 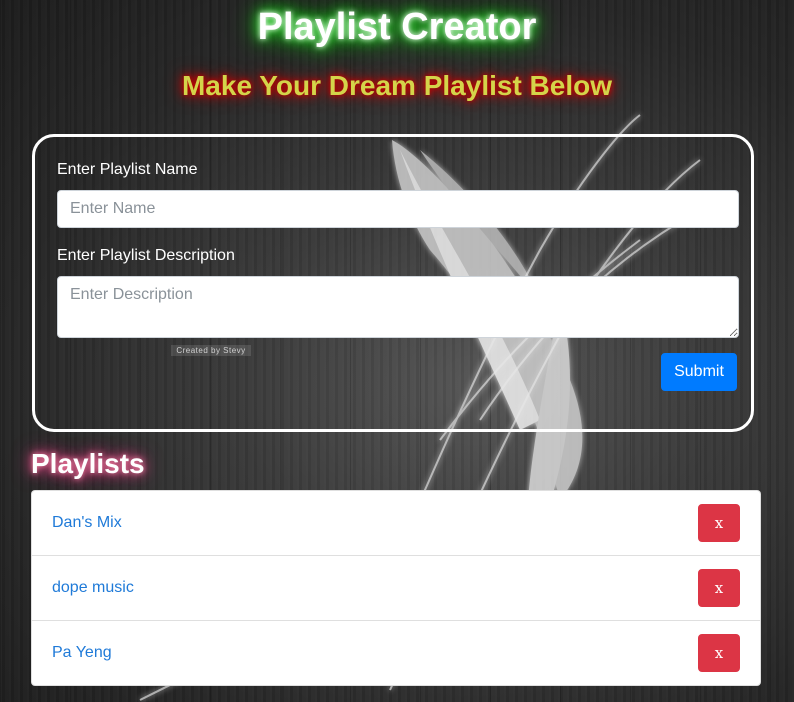 What do you see at coordinates (211, 350) in the screenshot?
I see `credit-text: Created by Stevy` at bounding box center [211, 350].